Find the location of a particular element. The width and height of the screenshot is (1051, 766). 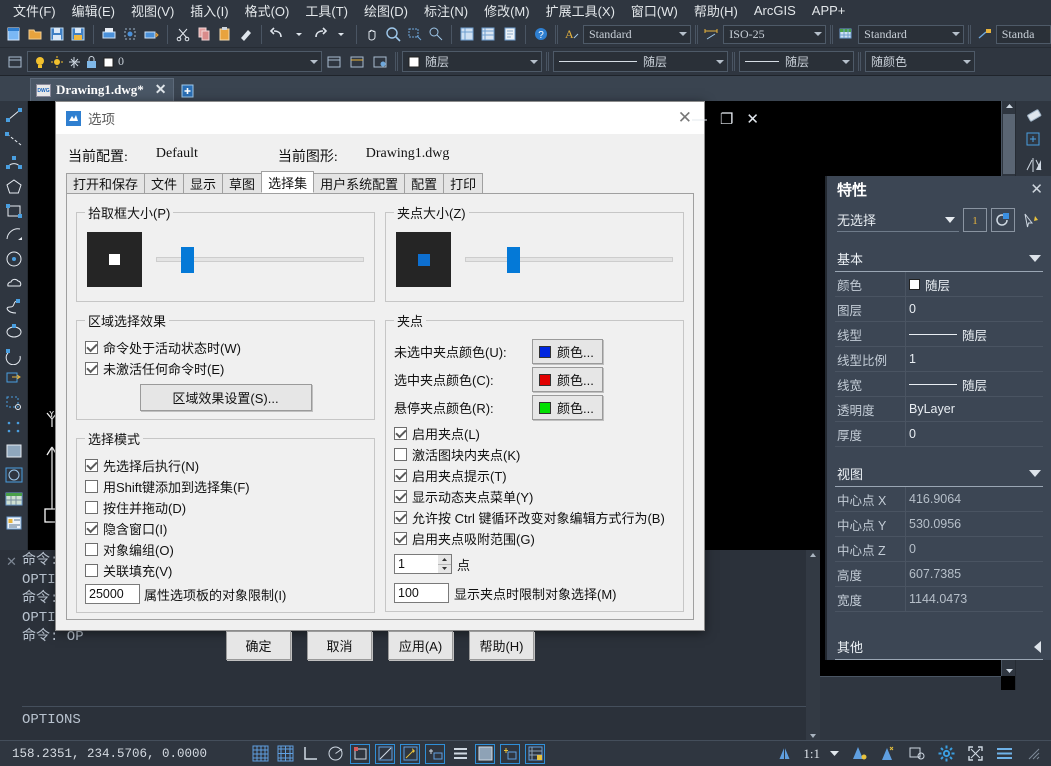

command-input-line: OPTIONS is located at coordinates (414, 722).